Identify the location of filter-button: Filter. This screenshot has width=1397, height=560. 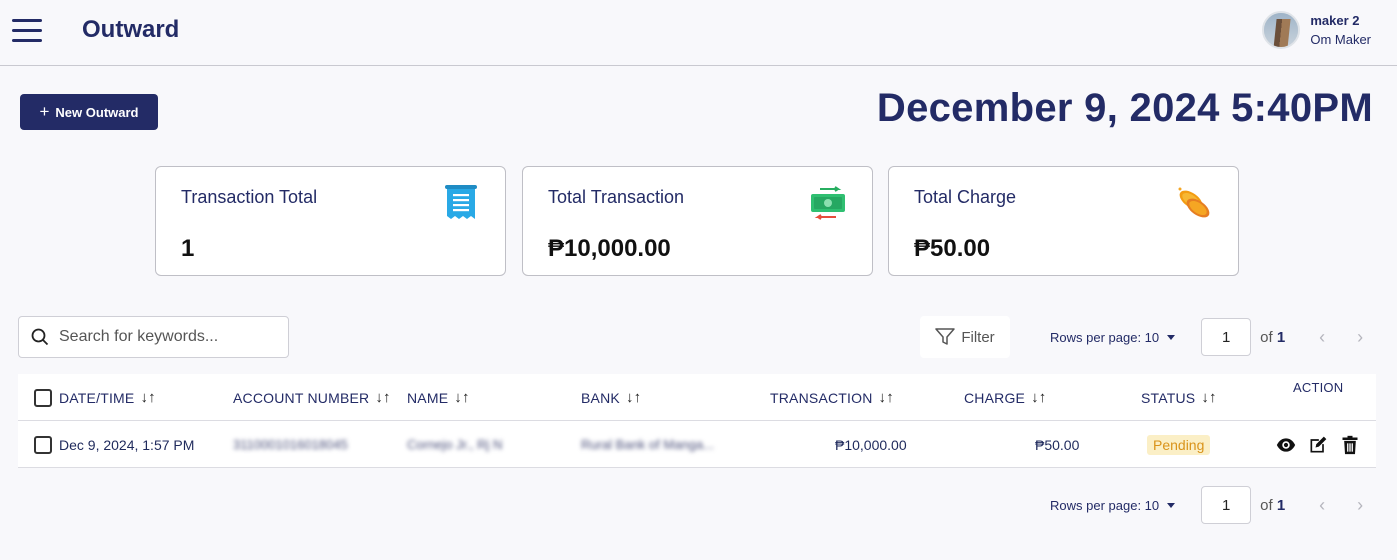
(965, 337).